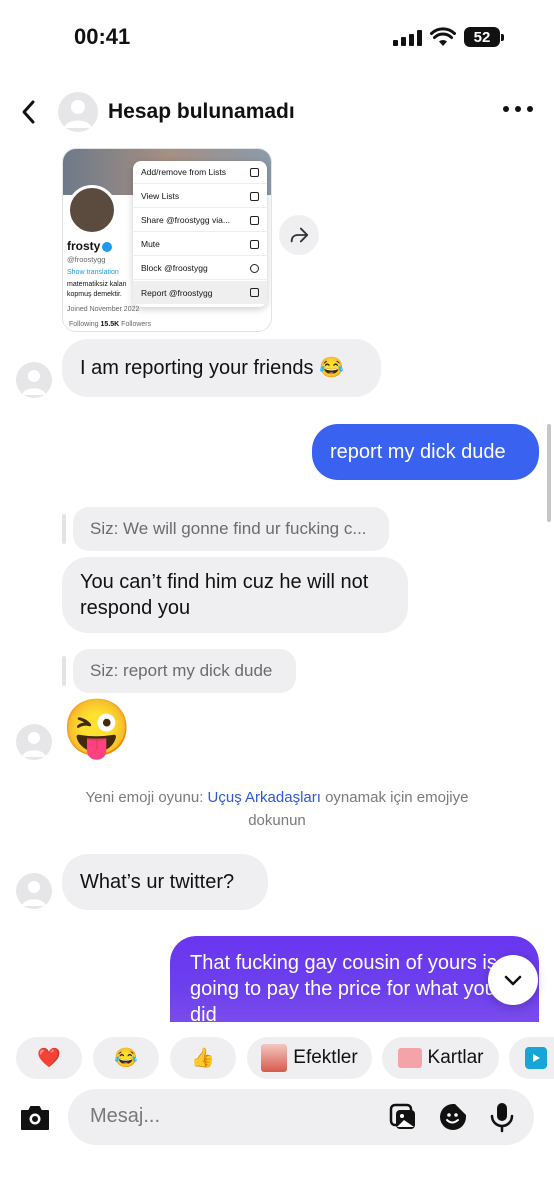  Describe the element at coordinates (549, 473) in the screenshot. I see `scrollbar` at that location.